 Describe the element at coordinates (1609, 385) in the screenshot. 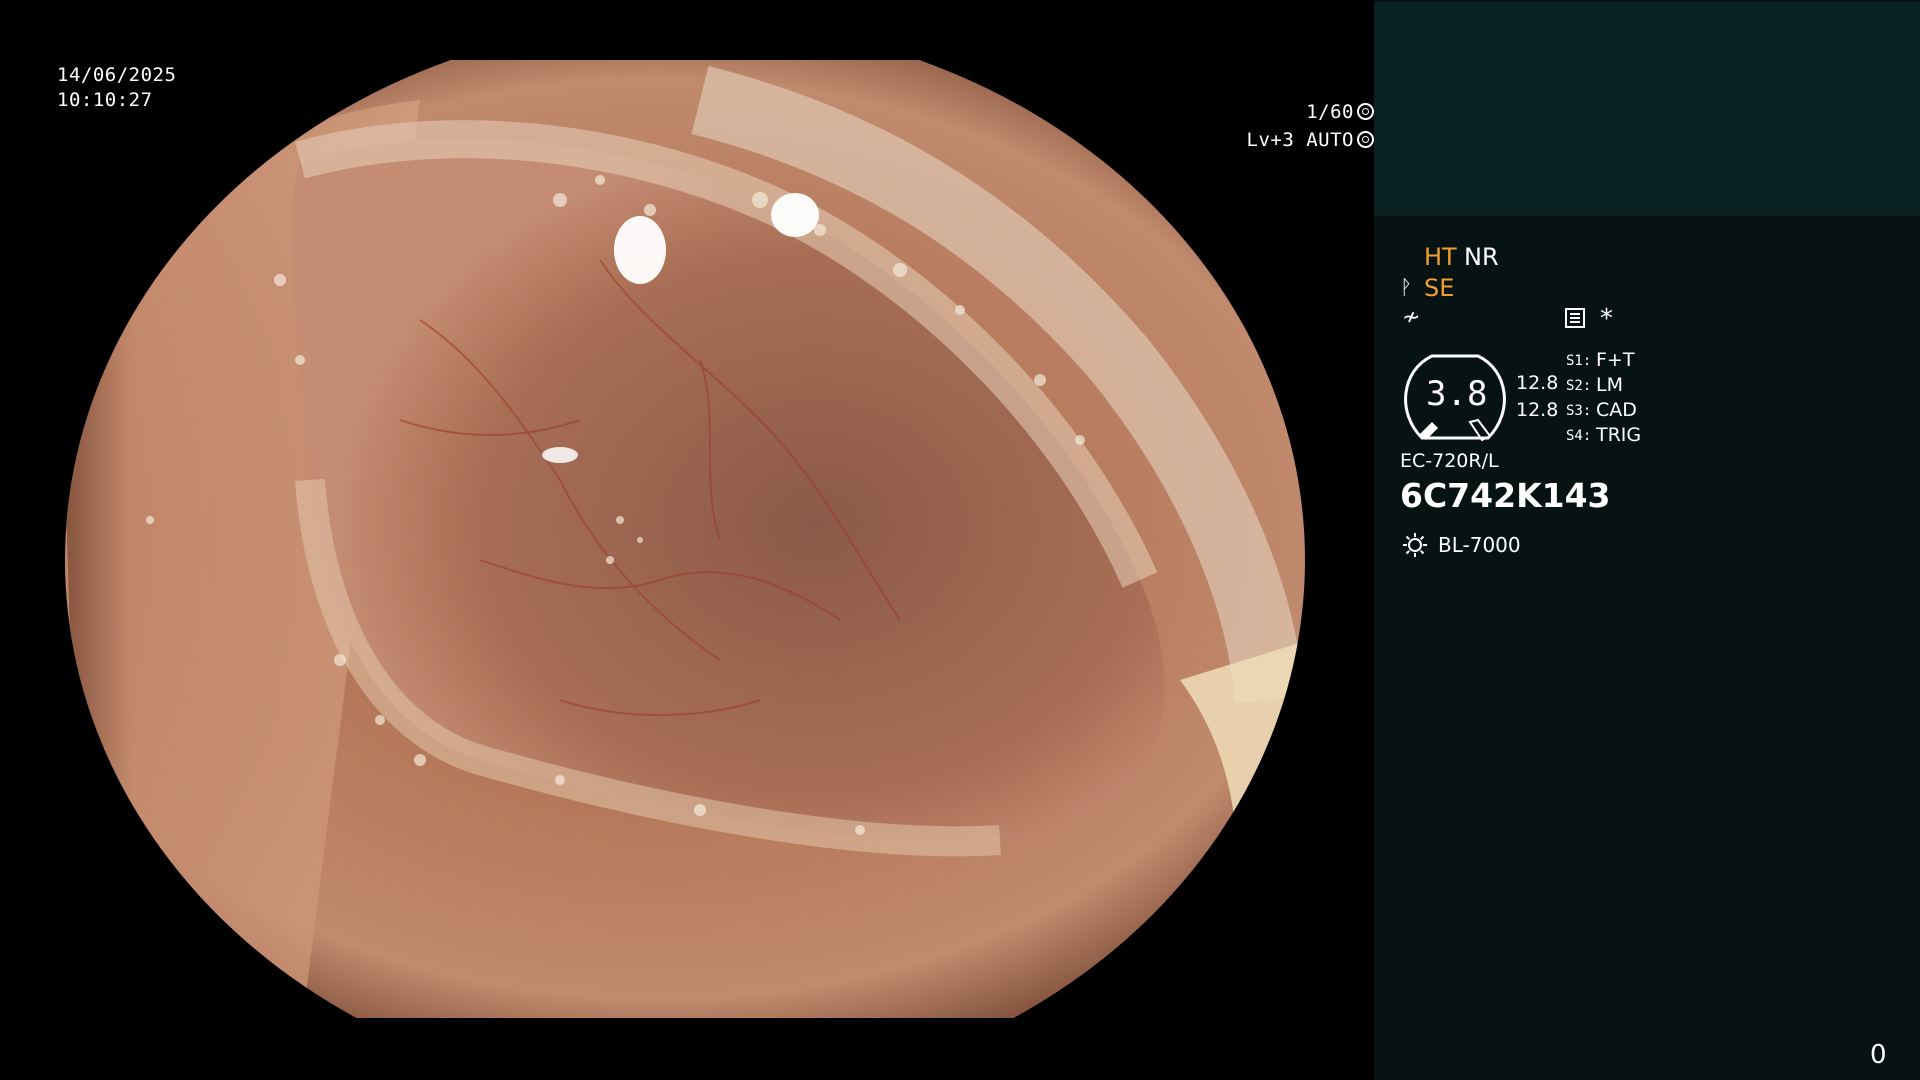

I see `switch-2-value: LM` at that location.